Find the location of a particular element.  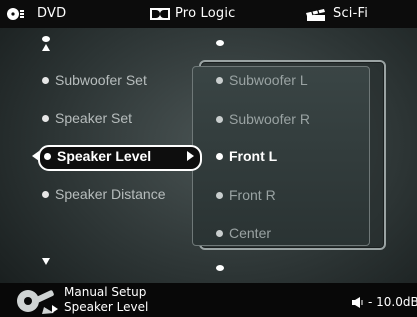

mode-label: Sci-Fi is located at coordinates (351, 13).